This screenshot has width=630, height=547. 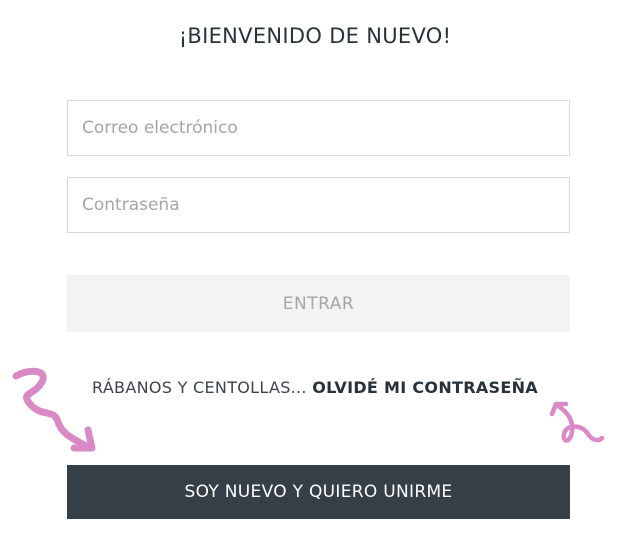 I want to click on forgot-password-link: OLVIDÉ MI CONTRASEÑA, so click(x=425, y=387).